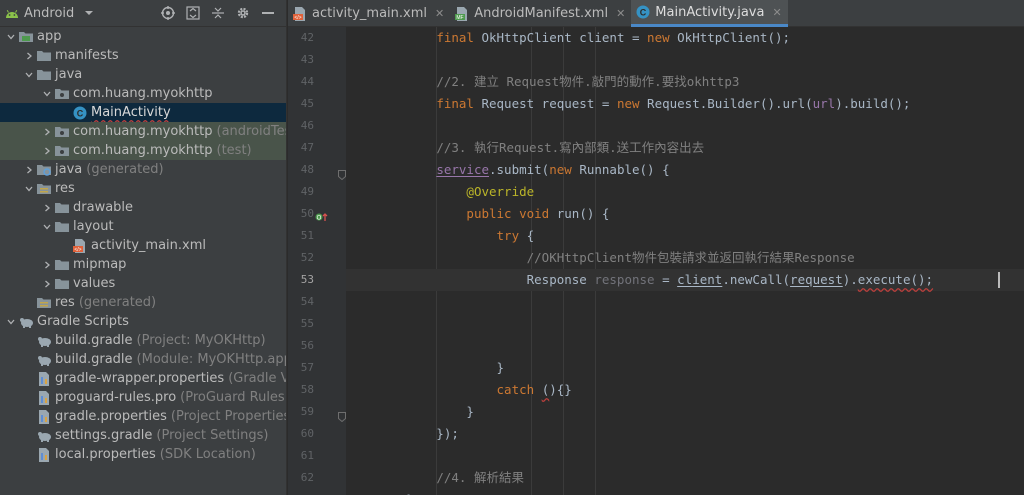 The image size is (1024, 495). What do you see at coordinates (103, 207) in the screenshot?
I see `tree-item-label: drawable` at bounding box center [103, 207].